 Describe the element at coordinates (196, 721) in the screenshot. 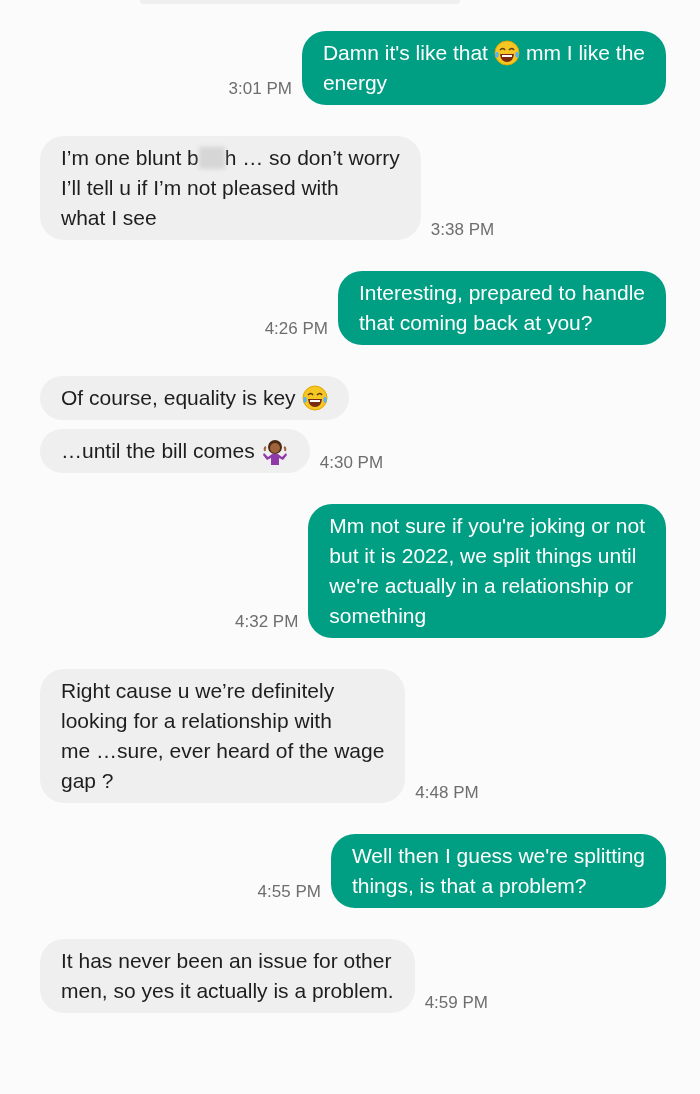

I see `message-text: looking for a relationship with` at that location.